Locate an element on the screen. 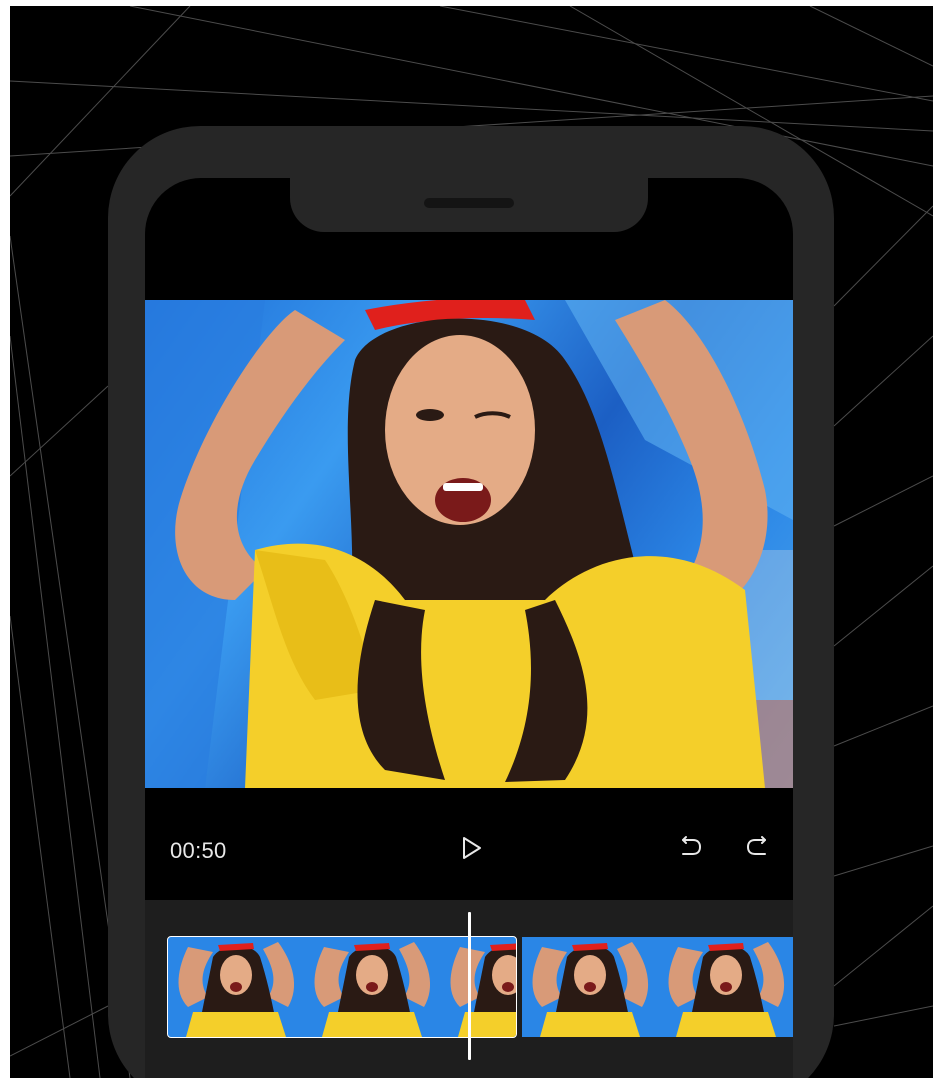 This screenshot has height=1078, width=933. play-icon is located at coordinates (471, 848).